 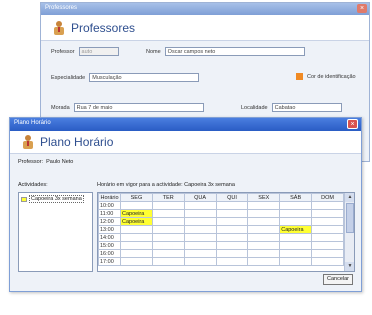 What do you see at coordinates (109, 213) in the screenshot?
I see `time-cell: 11:00` at bounding box center [109, 213].